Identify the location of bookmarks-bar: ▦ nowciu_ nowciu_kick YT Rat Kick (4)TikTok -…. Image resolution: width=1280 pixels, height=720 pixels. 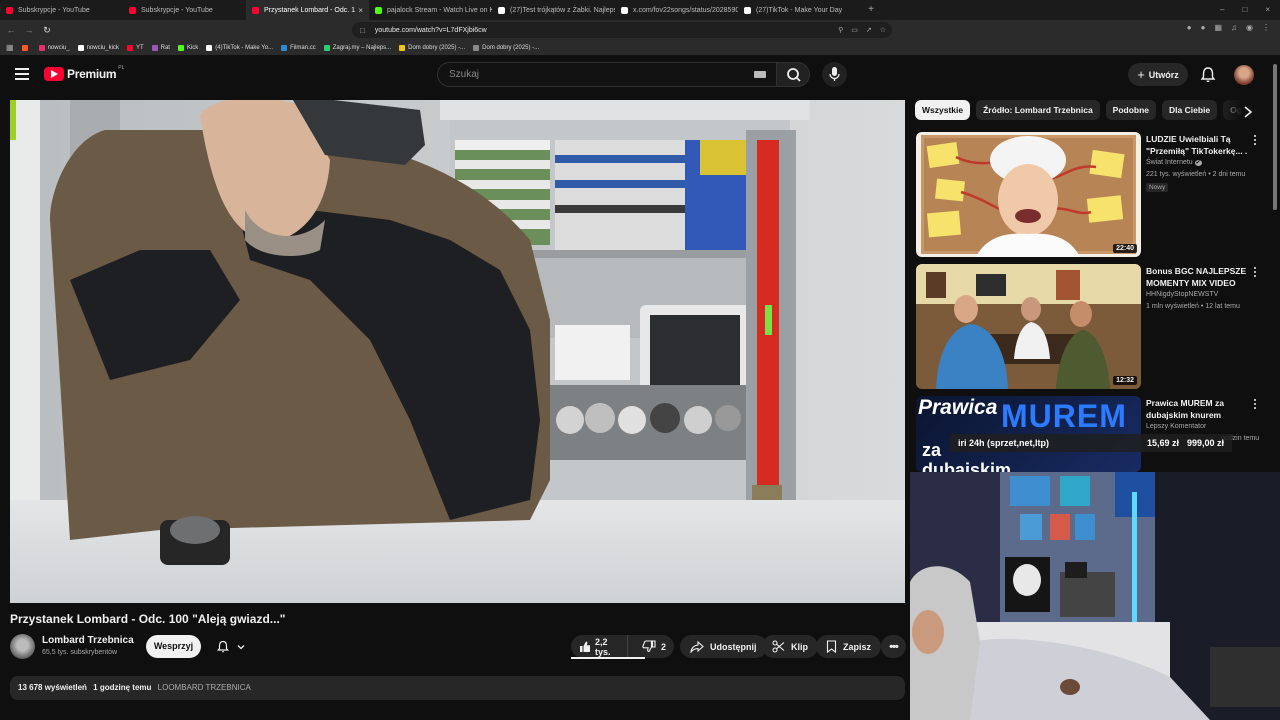
(640, 48).